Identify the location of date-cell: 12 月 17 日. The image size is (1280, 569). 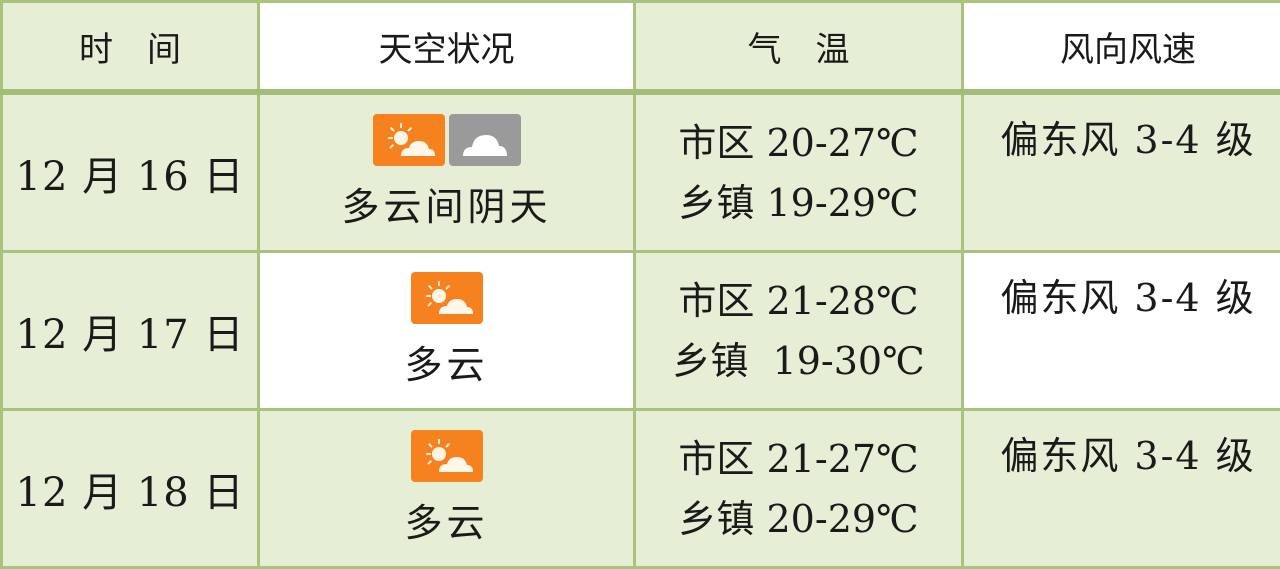
(130, 331).